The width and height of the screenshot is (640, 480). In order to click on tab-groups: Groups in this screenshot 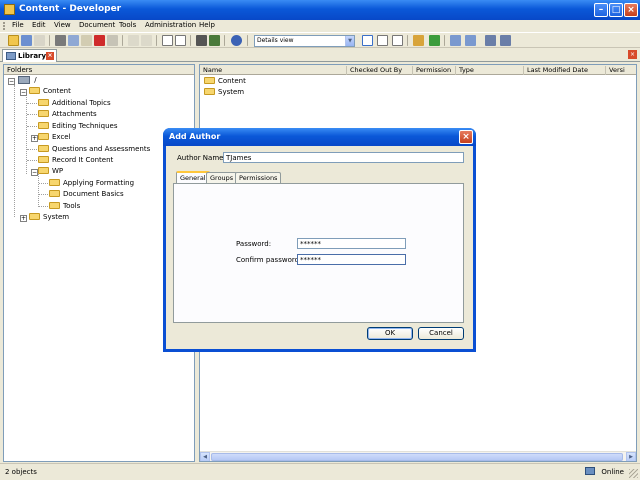, I will do `click(222, 177)`.